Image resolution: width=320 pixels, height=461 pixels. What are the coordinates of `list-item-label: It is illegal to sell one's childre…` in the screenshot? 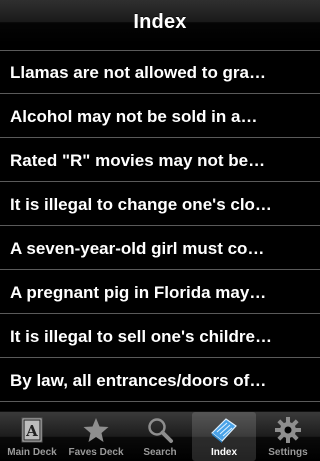 It's located at (141, 336).